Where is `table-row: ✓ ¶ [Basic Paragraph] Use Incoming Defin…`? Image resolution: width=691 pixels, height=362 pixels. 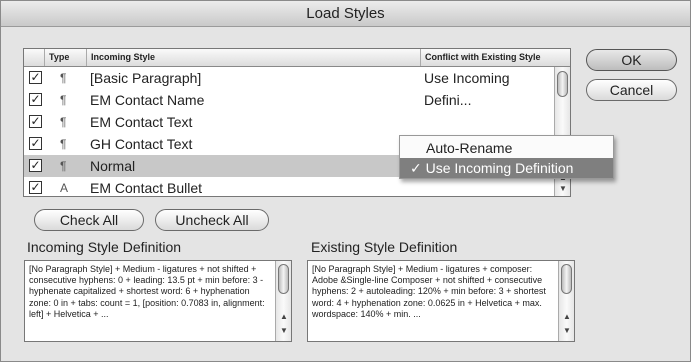 table-row: ✓ ¶ [Basic Paragraph] Use Incoming Defin… is located at coordinates (289, 87).